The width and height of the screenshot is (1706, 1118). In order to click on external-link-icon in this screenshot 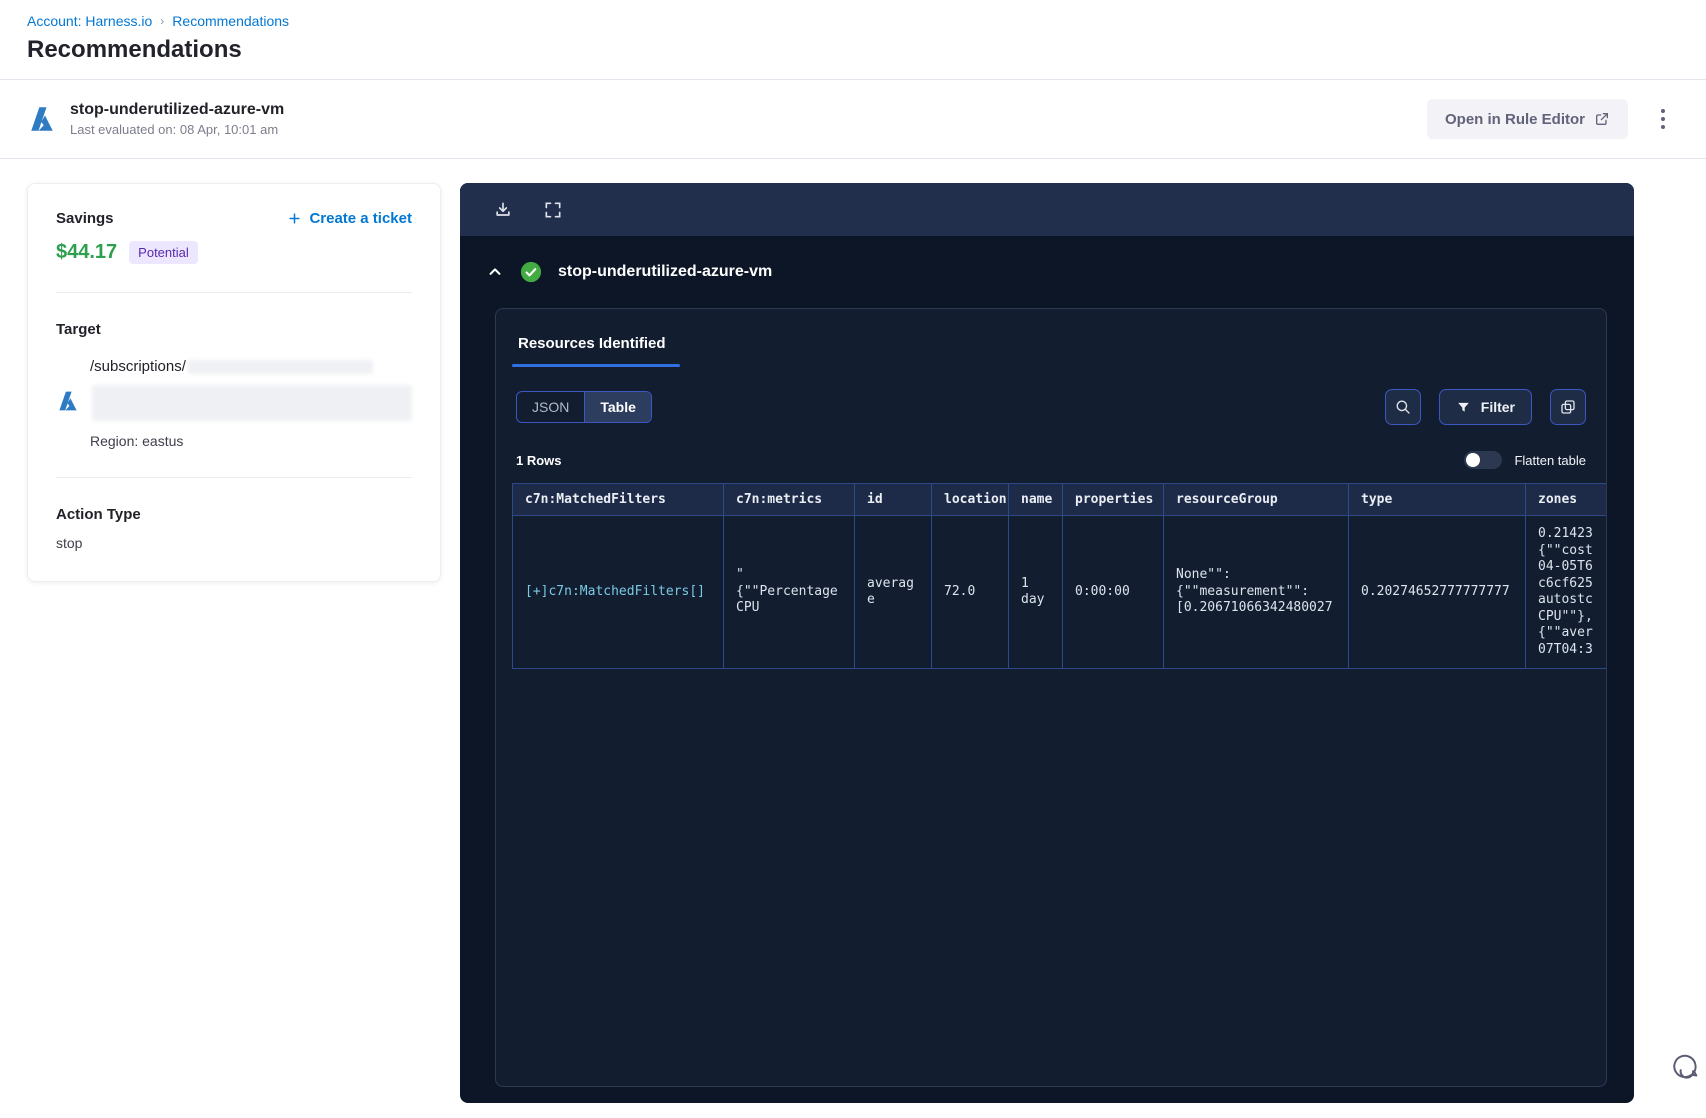, I will do `click(1602, 119)`.